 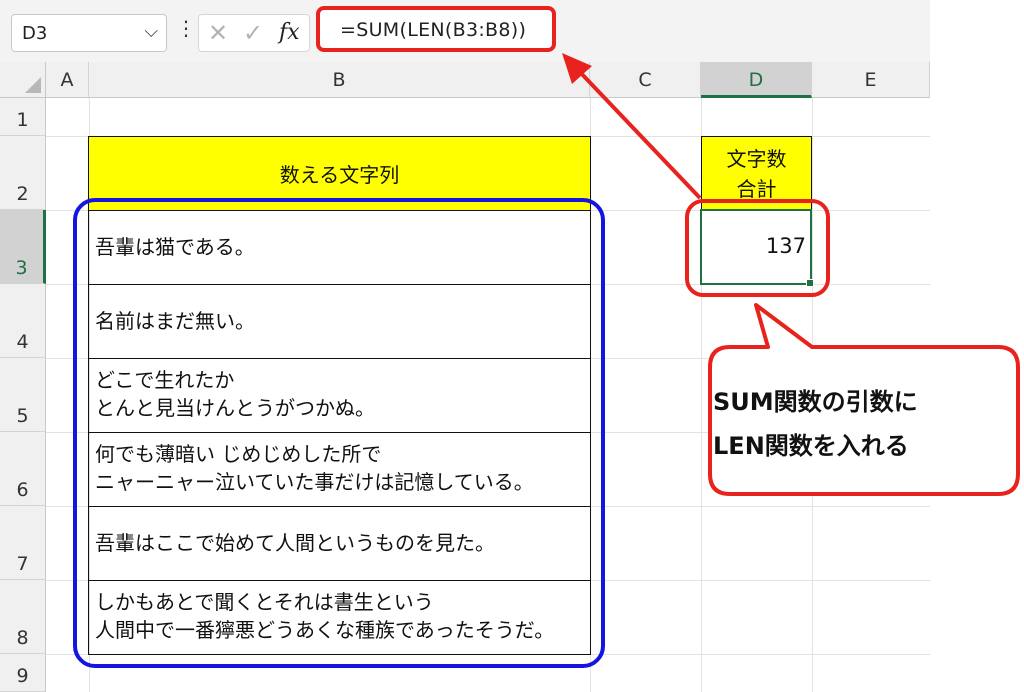 I want to click on callout-text: SUM関数の引数に LEN関数を入れる, so click(x=863, y=424).